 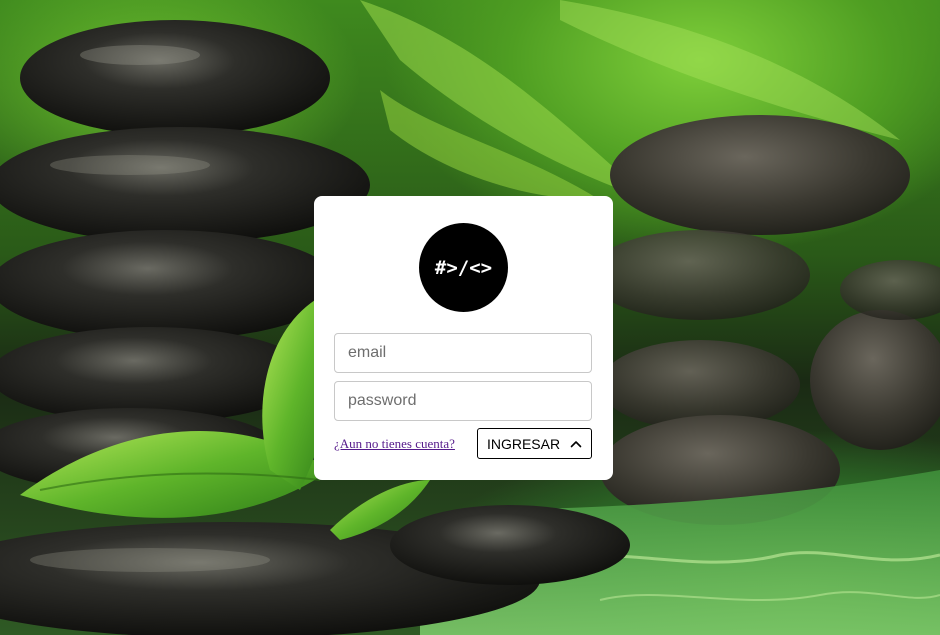 I want to click on login-button-label: INGRESAR, so click(x=523, y=443).